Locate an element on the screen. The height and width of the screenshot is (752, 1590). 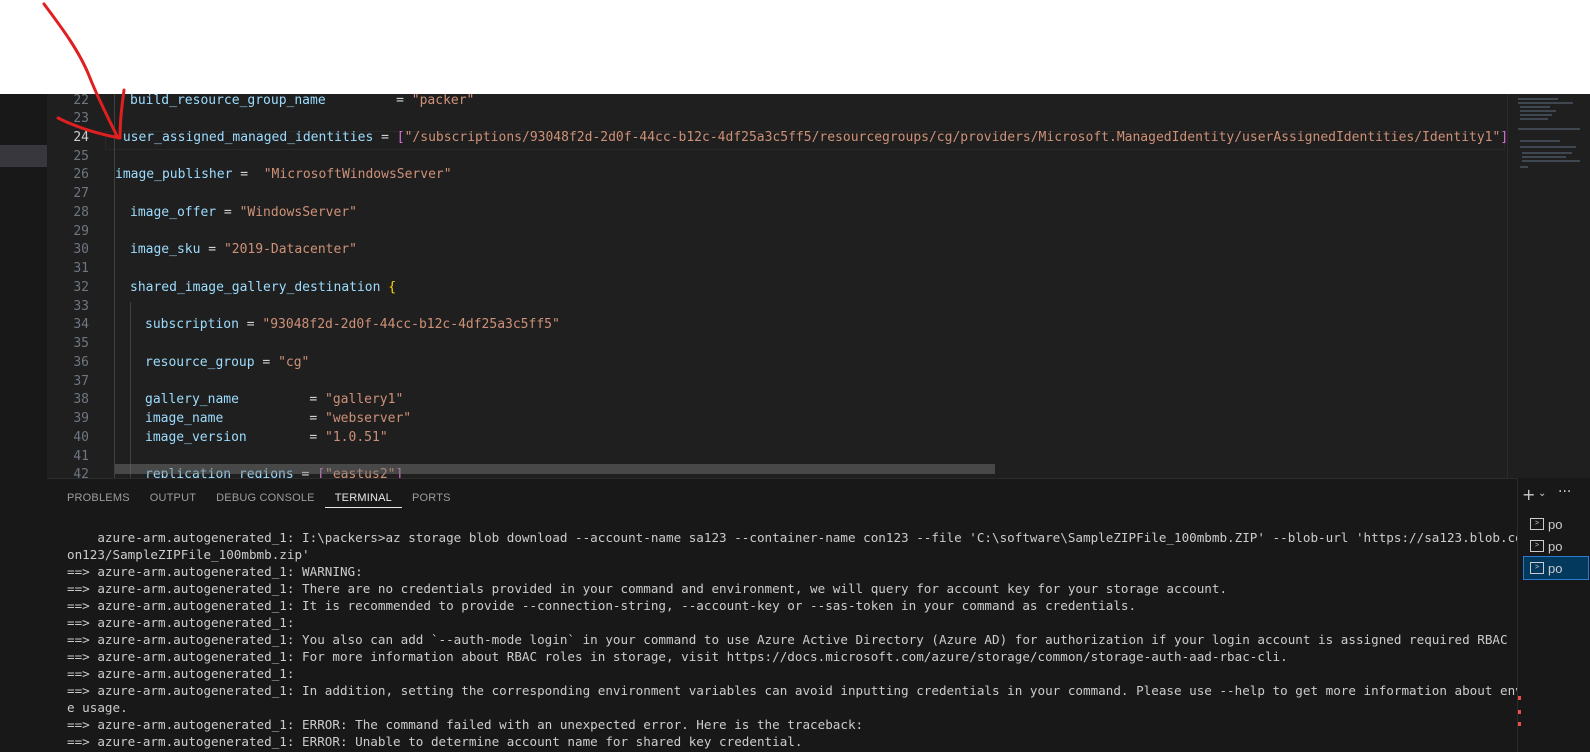
line-number: 34 is located at coordinates (81, 324).